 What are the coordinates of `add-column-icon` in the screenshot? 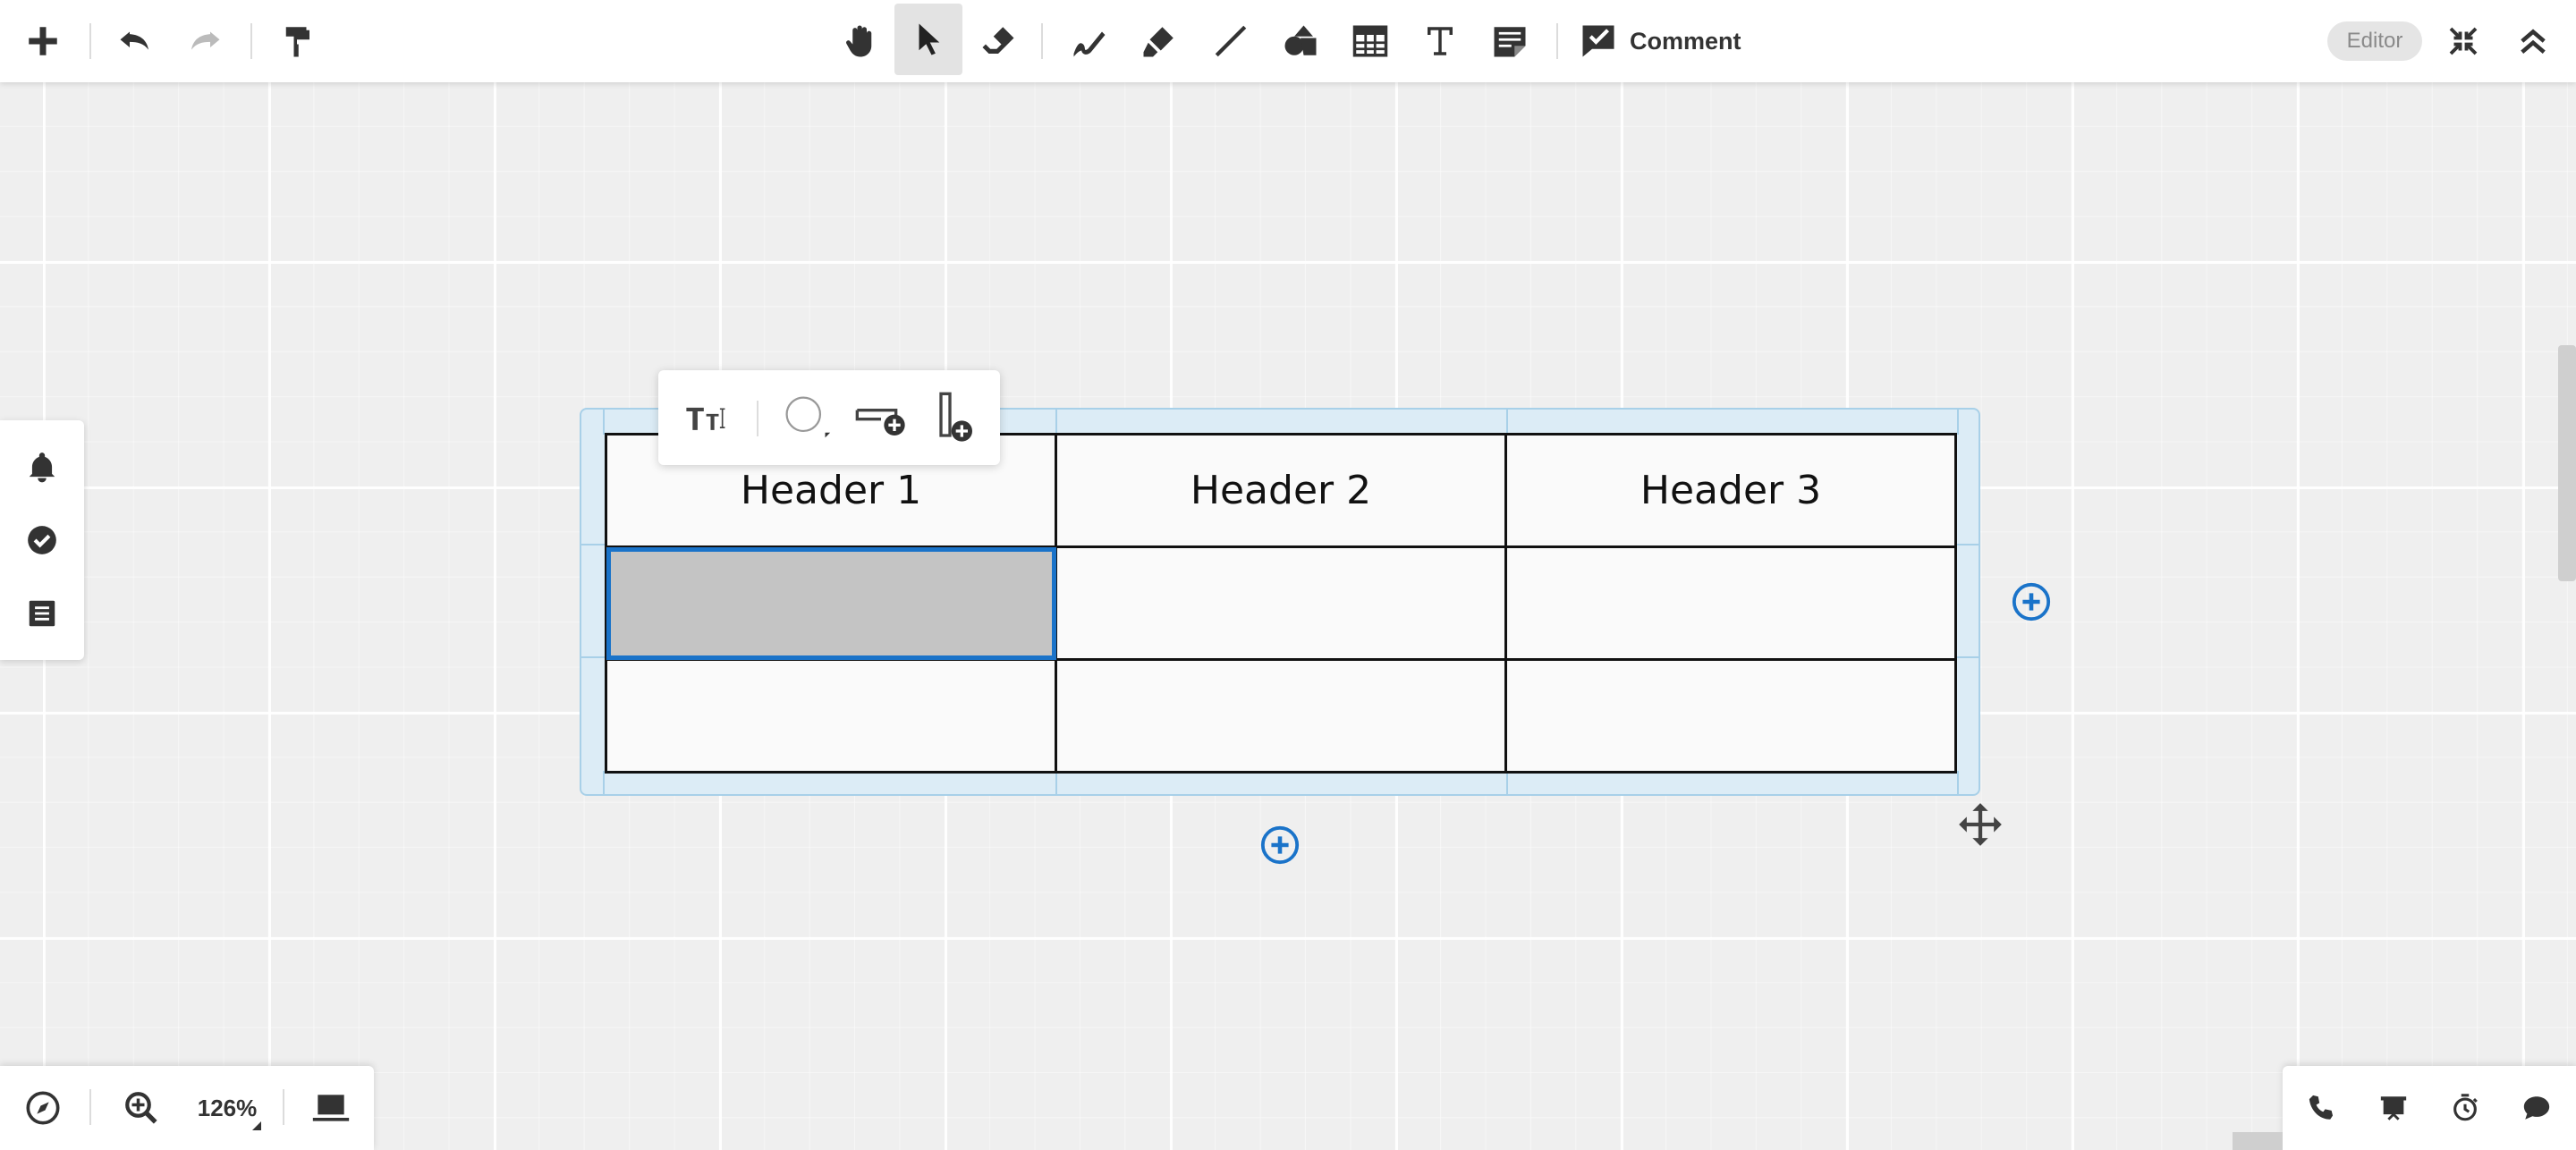 It's located at (955, 417).